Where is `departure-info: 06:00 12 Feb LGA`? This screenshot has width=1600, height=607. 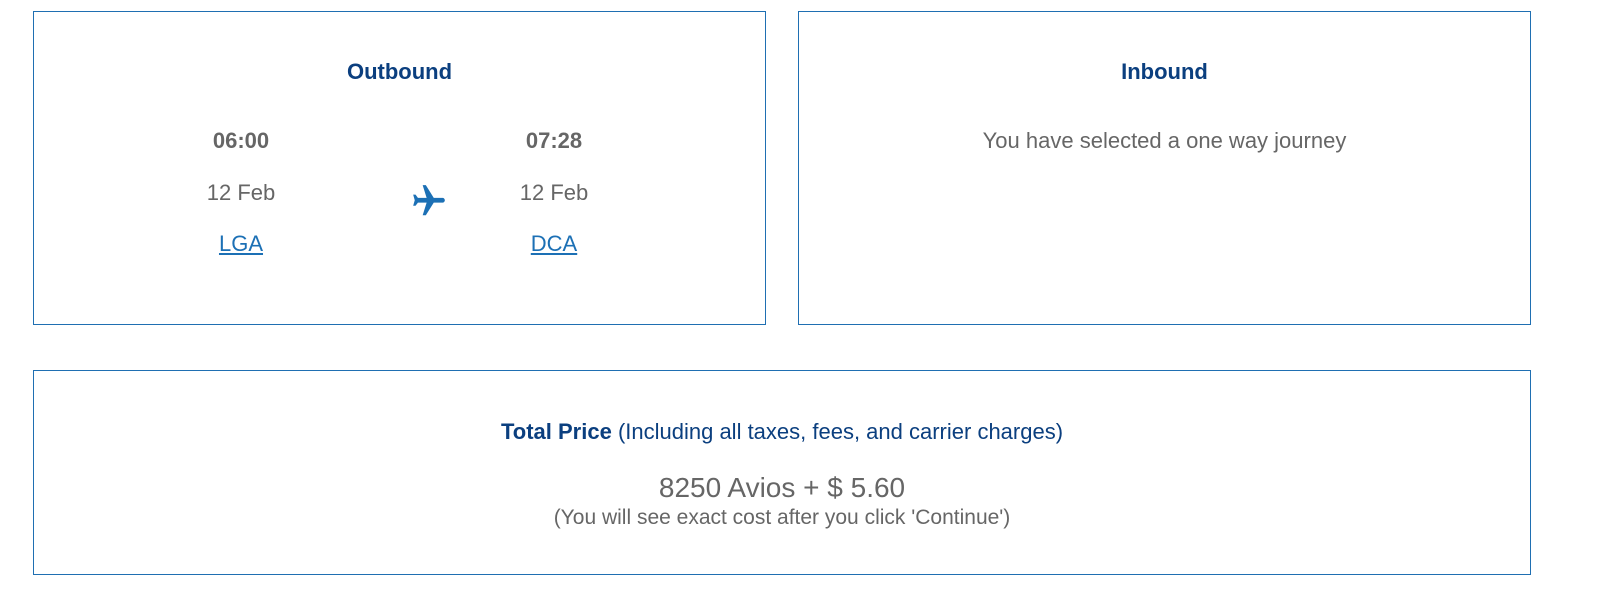 departure-info: 06:00 12 Feb LGA is located at coordinates (241, 192).